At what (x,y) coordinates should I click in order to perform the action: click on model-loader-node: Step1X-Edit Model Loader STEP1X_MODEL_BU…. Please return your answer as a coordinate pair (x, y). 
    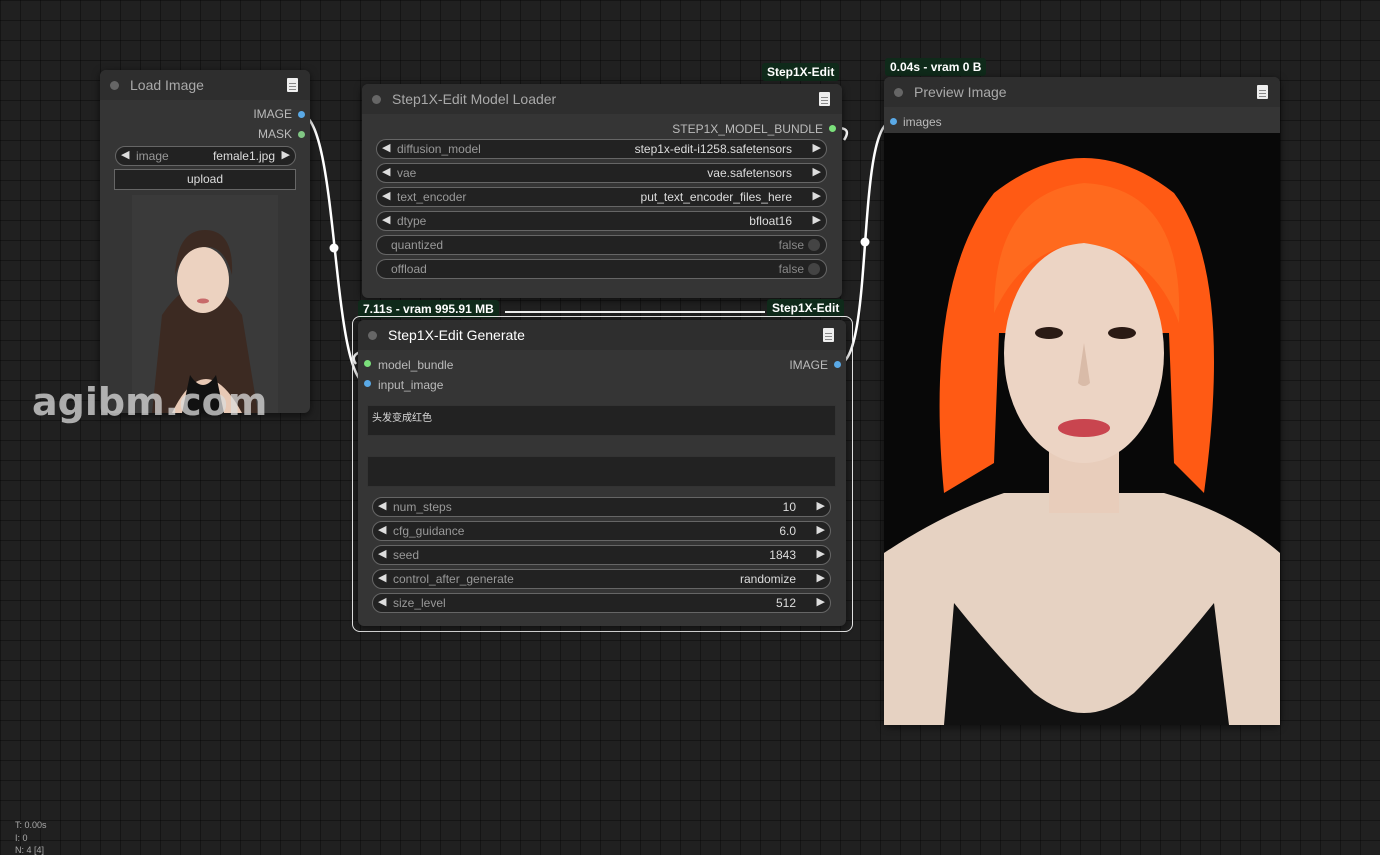
    Looking at the image, I should click on (602, 191).